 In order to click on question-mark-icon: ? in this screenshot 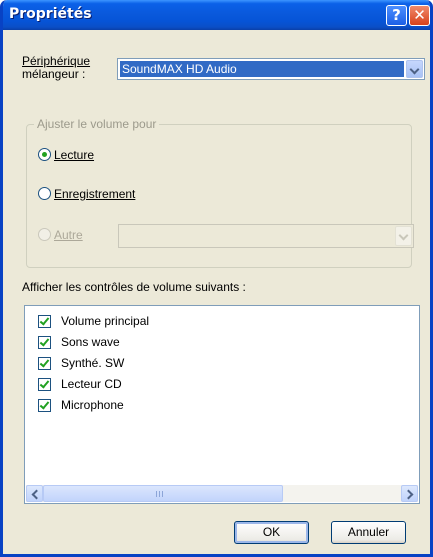, I will do `click(396, 15)`.